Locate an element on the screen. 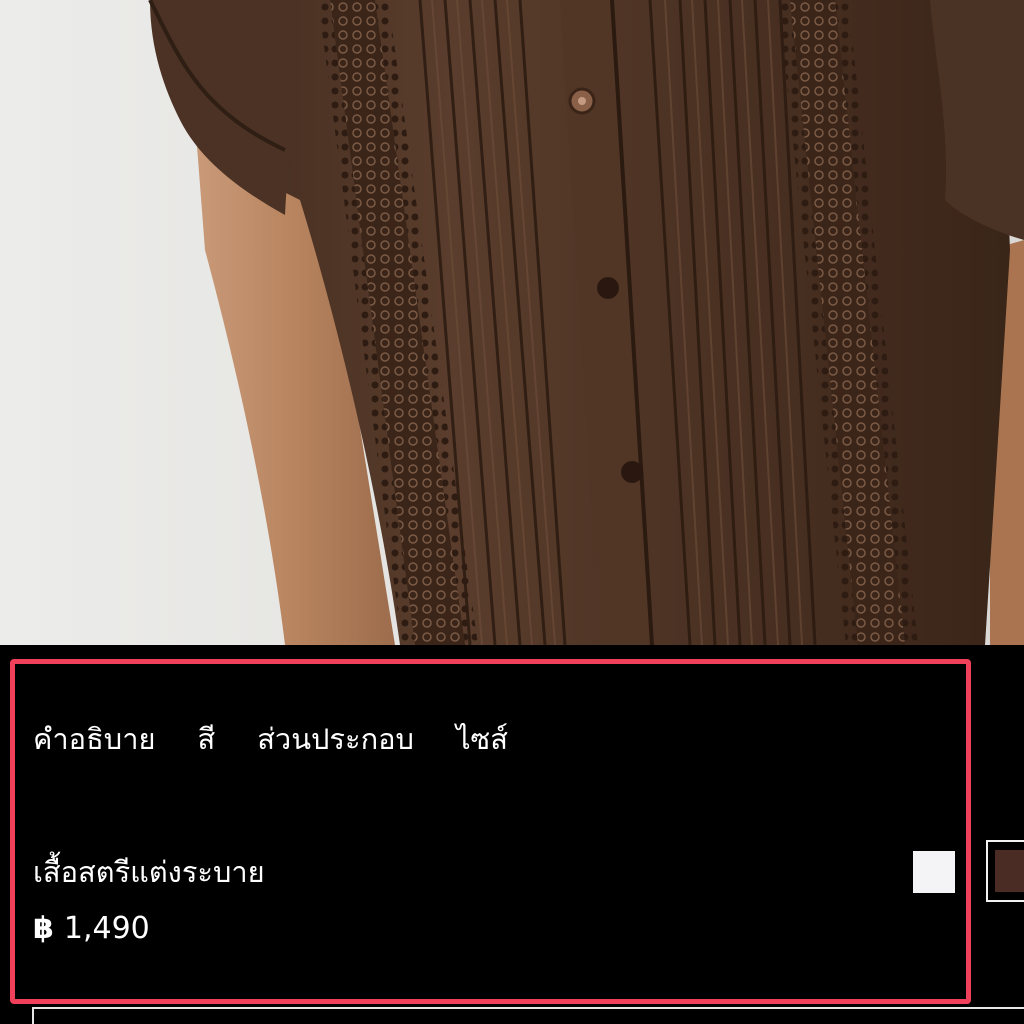 The height and width of the screenshot is (1024, 1024). price-value: 1,490 is located at coordinates (106, 928).